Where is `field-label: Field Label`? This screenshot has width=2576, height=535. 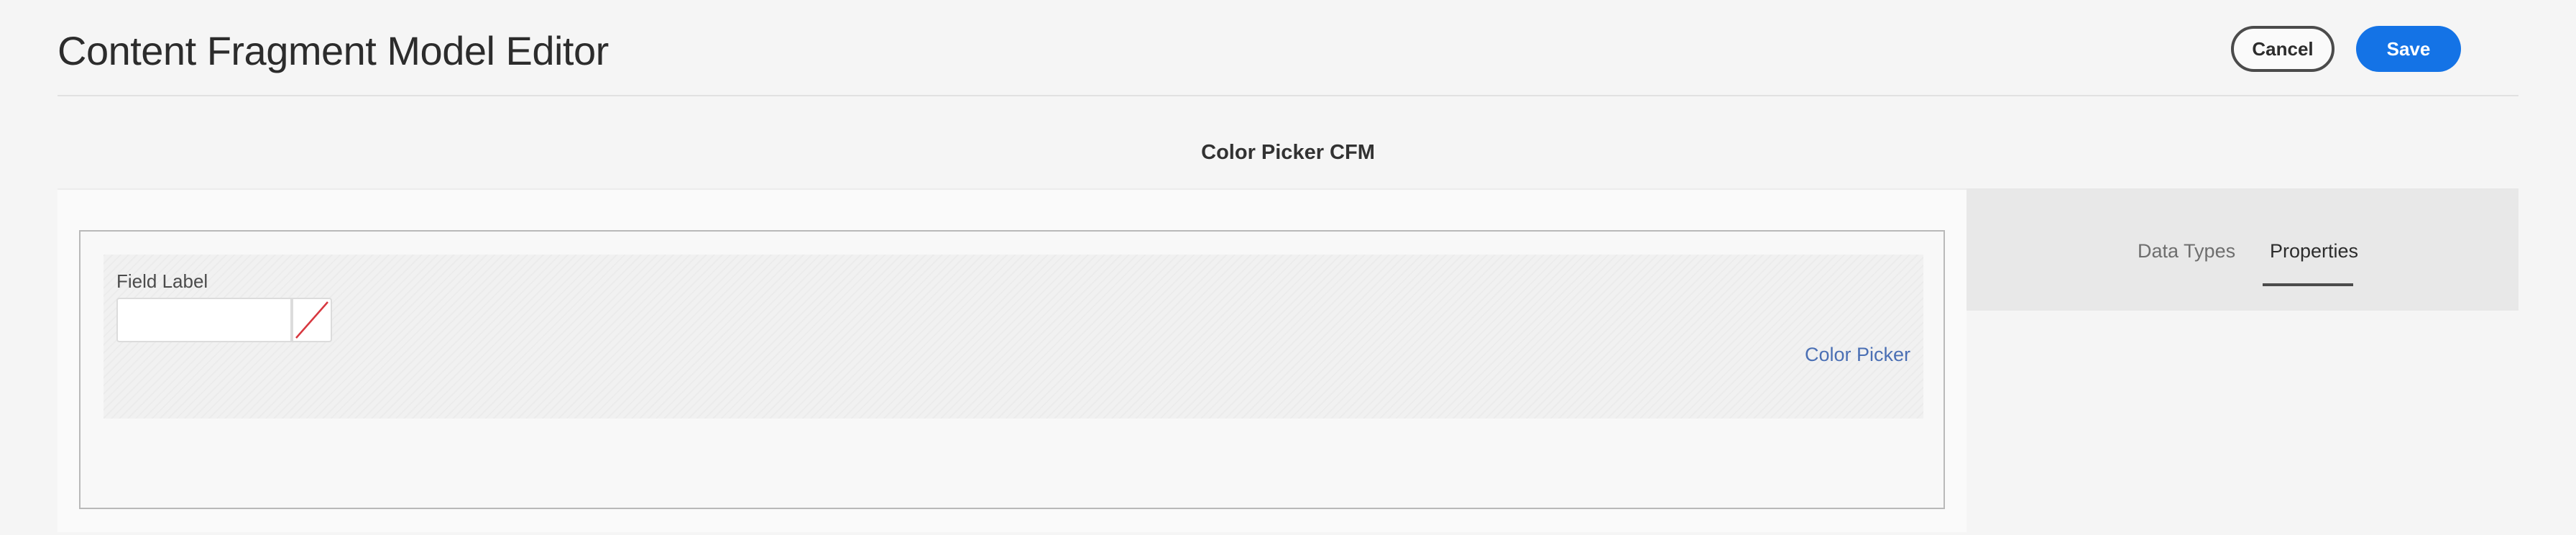
field-label: Field Label is located at coordinates (162, 281).